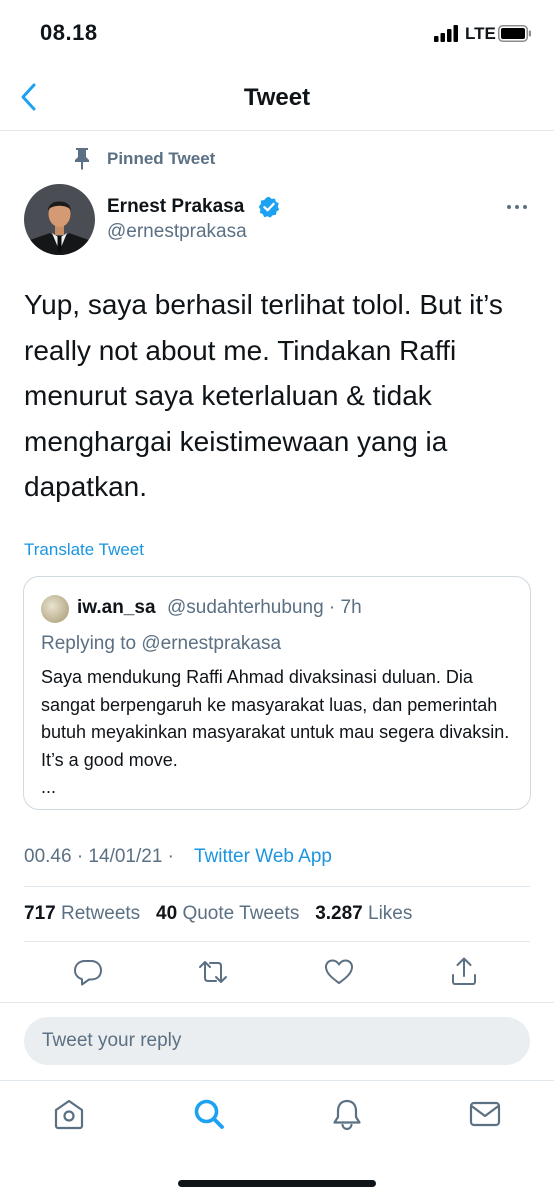  I want to click on pinned-tweet-label: Pinned Tweet, so click(161, 158).